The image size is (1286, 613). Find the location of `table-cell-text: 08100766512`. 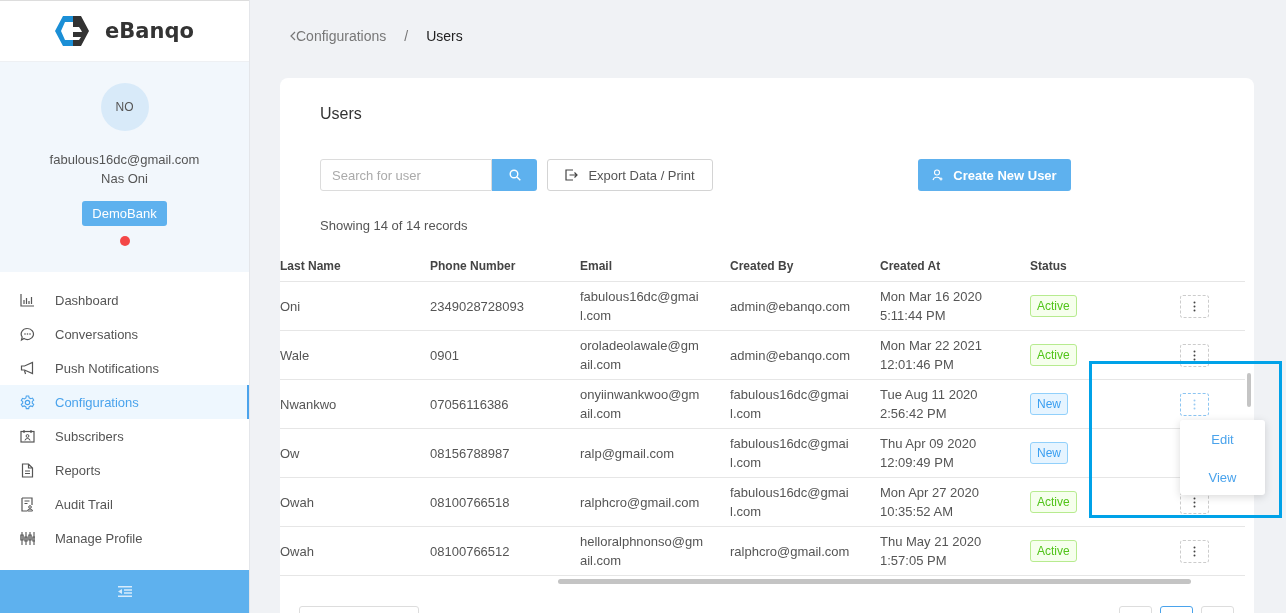

table-cell-text: 08100766512 is located at coordinates (470, 551).